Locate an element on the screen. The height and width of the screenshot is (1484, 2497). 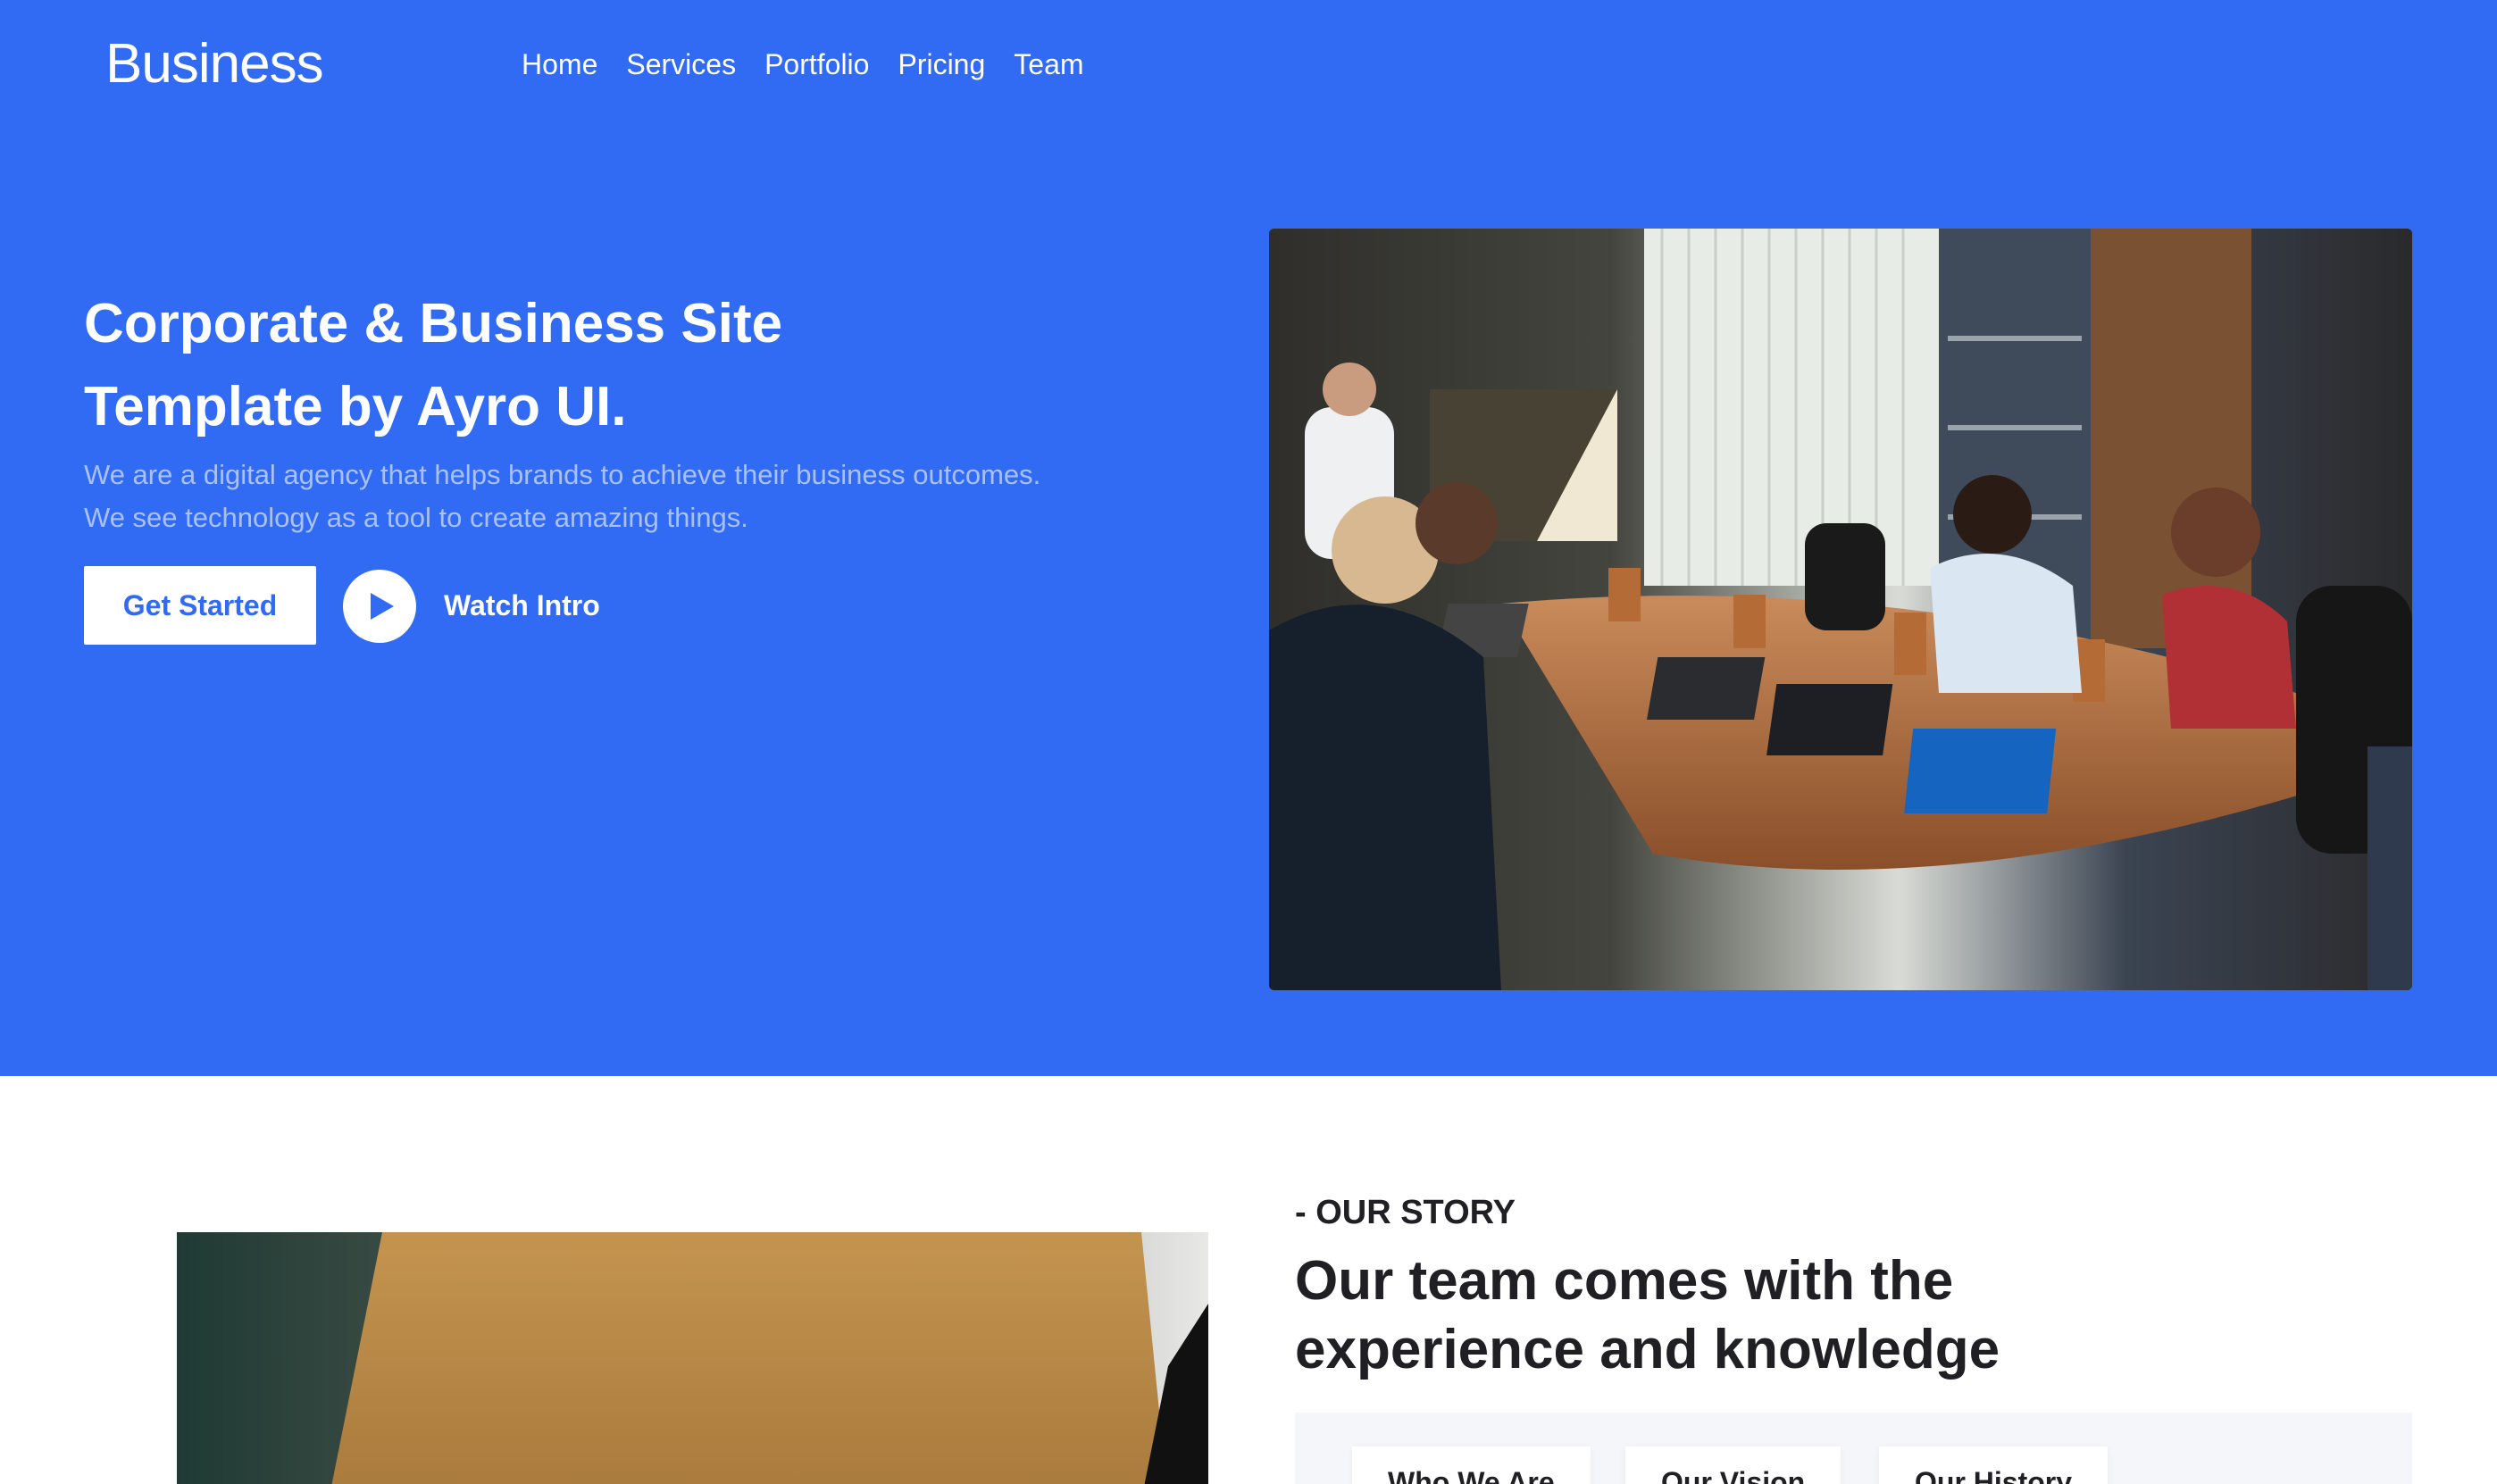
nav-team: Team is located at coordinates (1048, 64).